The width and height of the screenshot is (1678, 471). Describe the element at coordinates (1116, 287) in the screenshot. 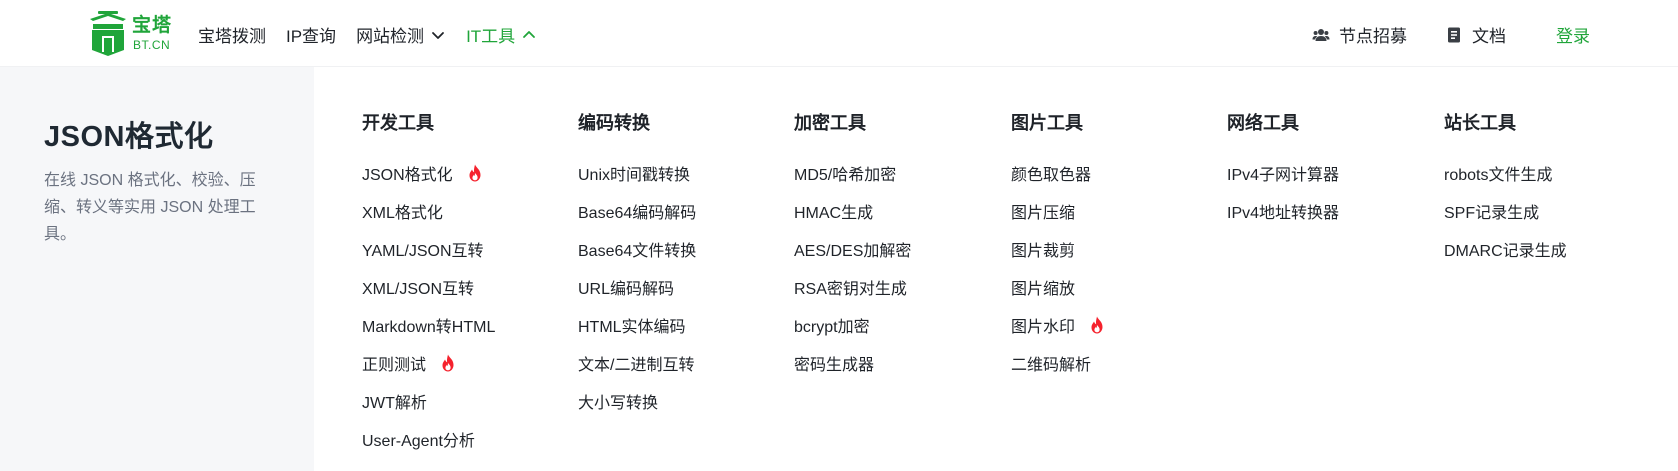

I see `tool-link: 图片缩放` at that location.